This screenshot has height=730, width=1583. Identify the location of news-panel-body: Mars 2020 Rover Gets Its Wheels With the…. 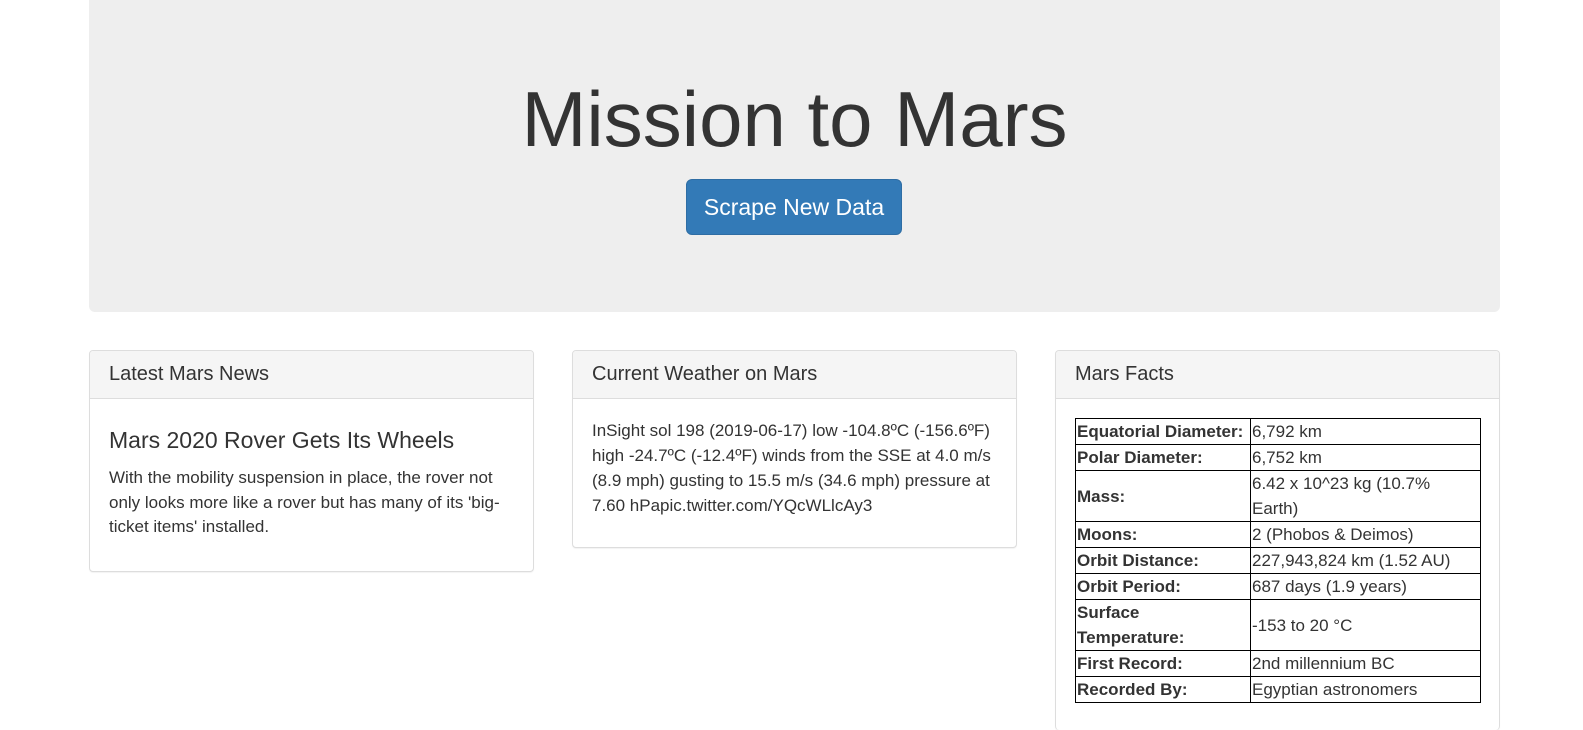
(311, 479).